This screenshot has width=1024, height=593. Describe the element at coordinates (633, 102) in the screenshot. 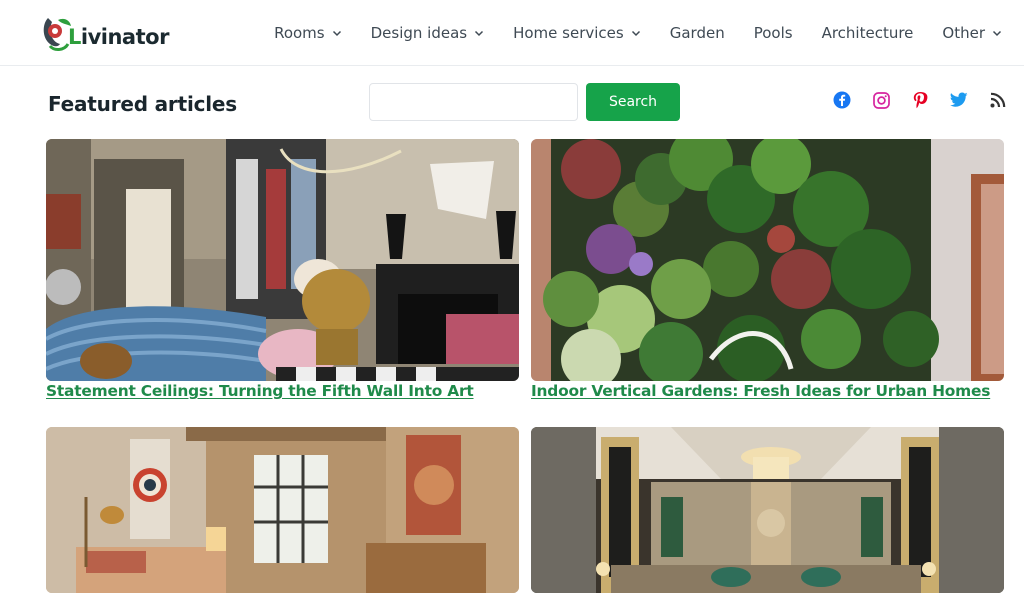

I see `search-button: Search` at that location.